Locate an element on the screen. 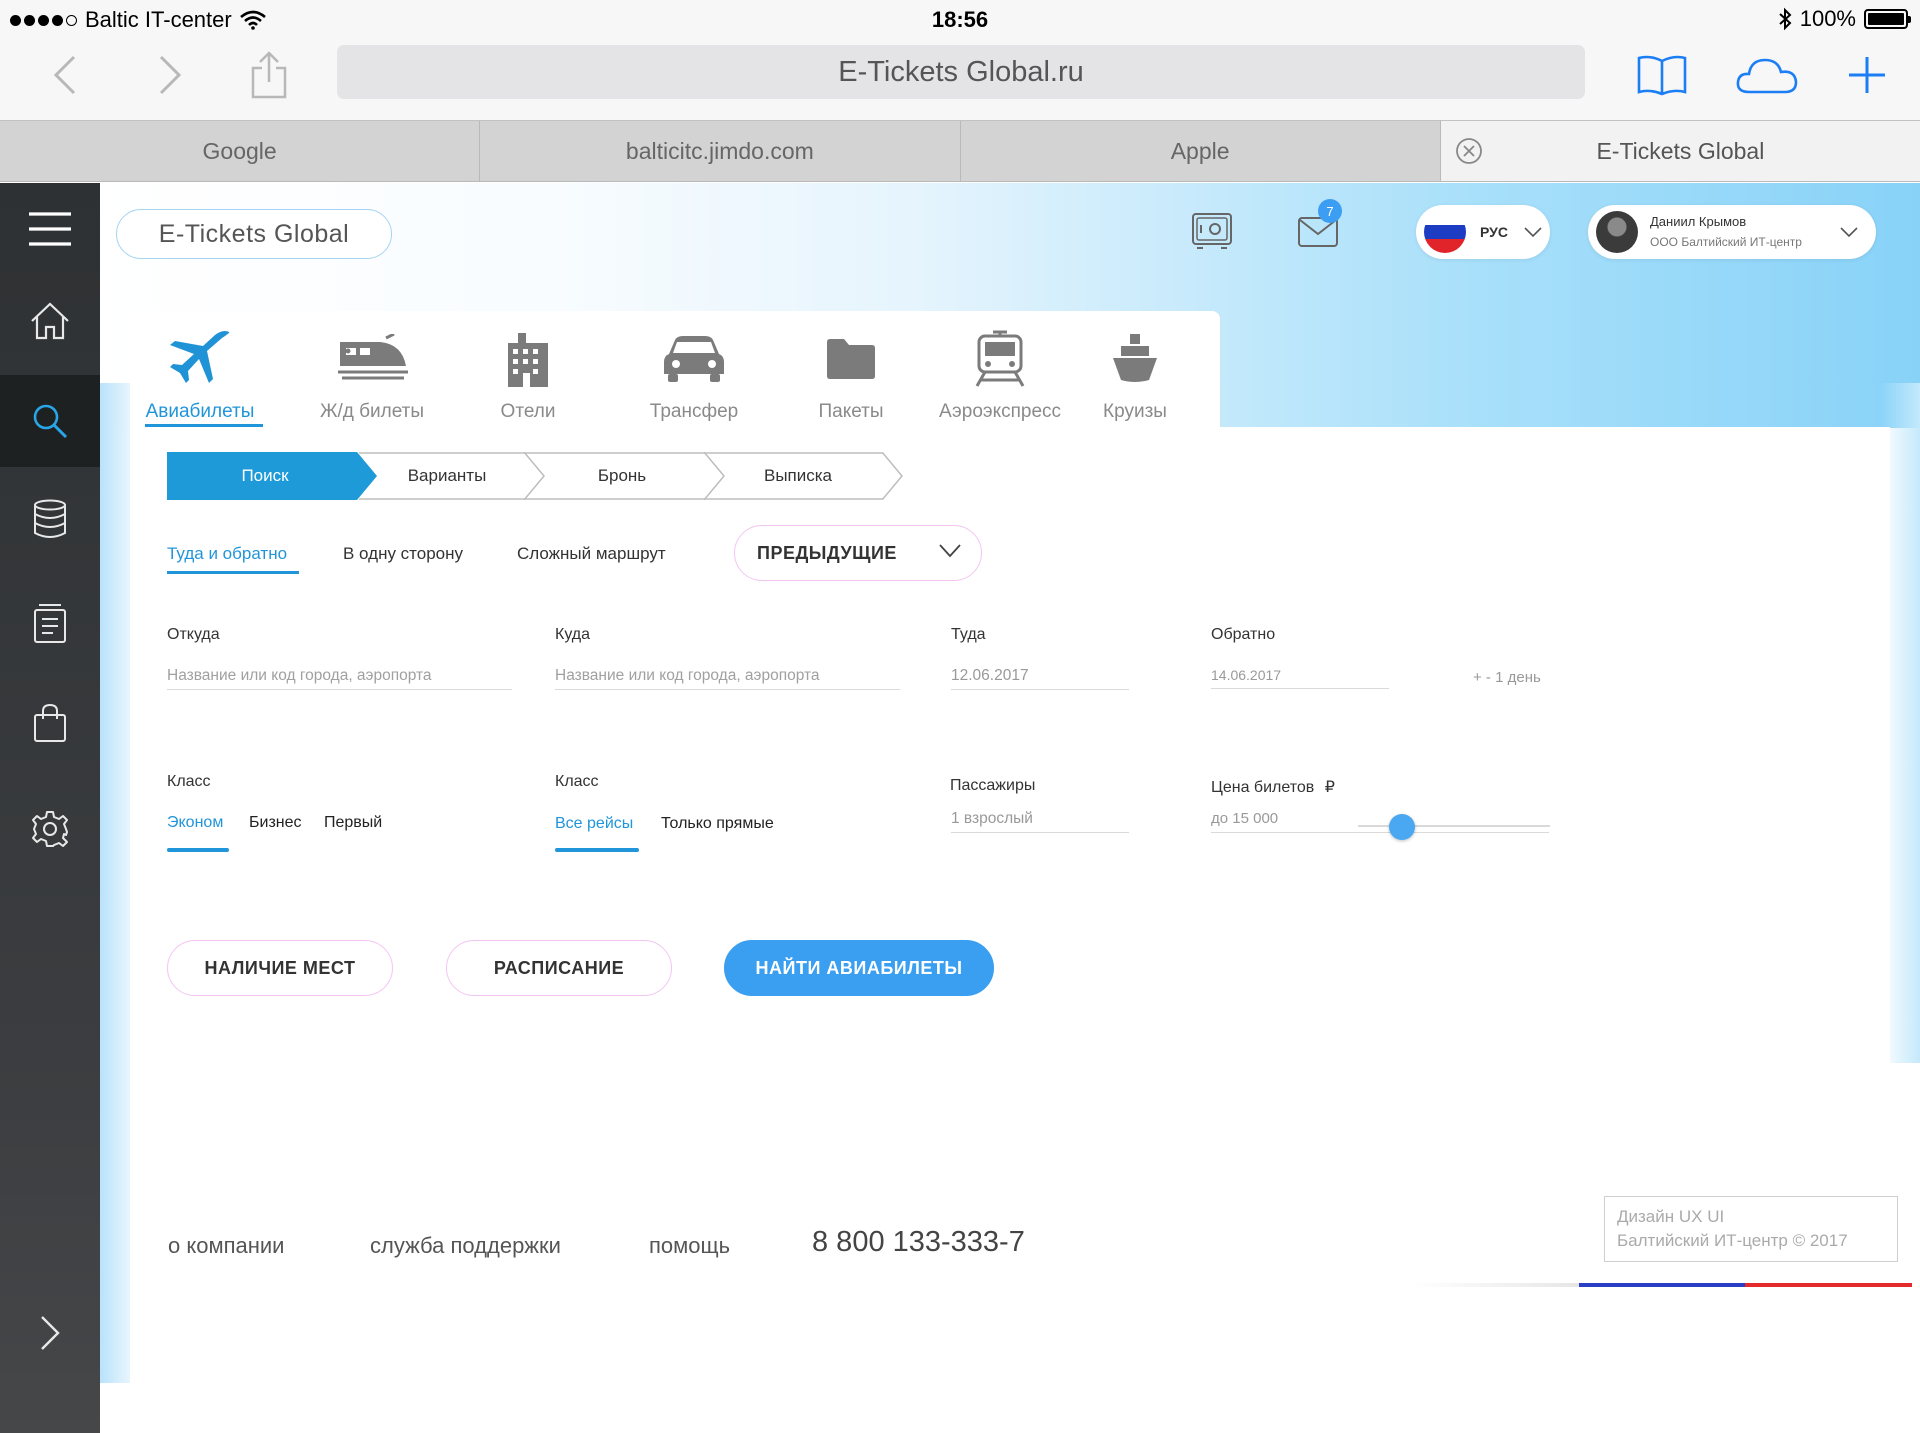 This screenshot has width=1920, height=1433. icloud-tabs-button is located at coordinates (1767, 75).